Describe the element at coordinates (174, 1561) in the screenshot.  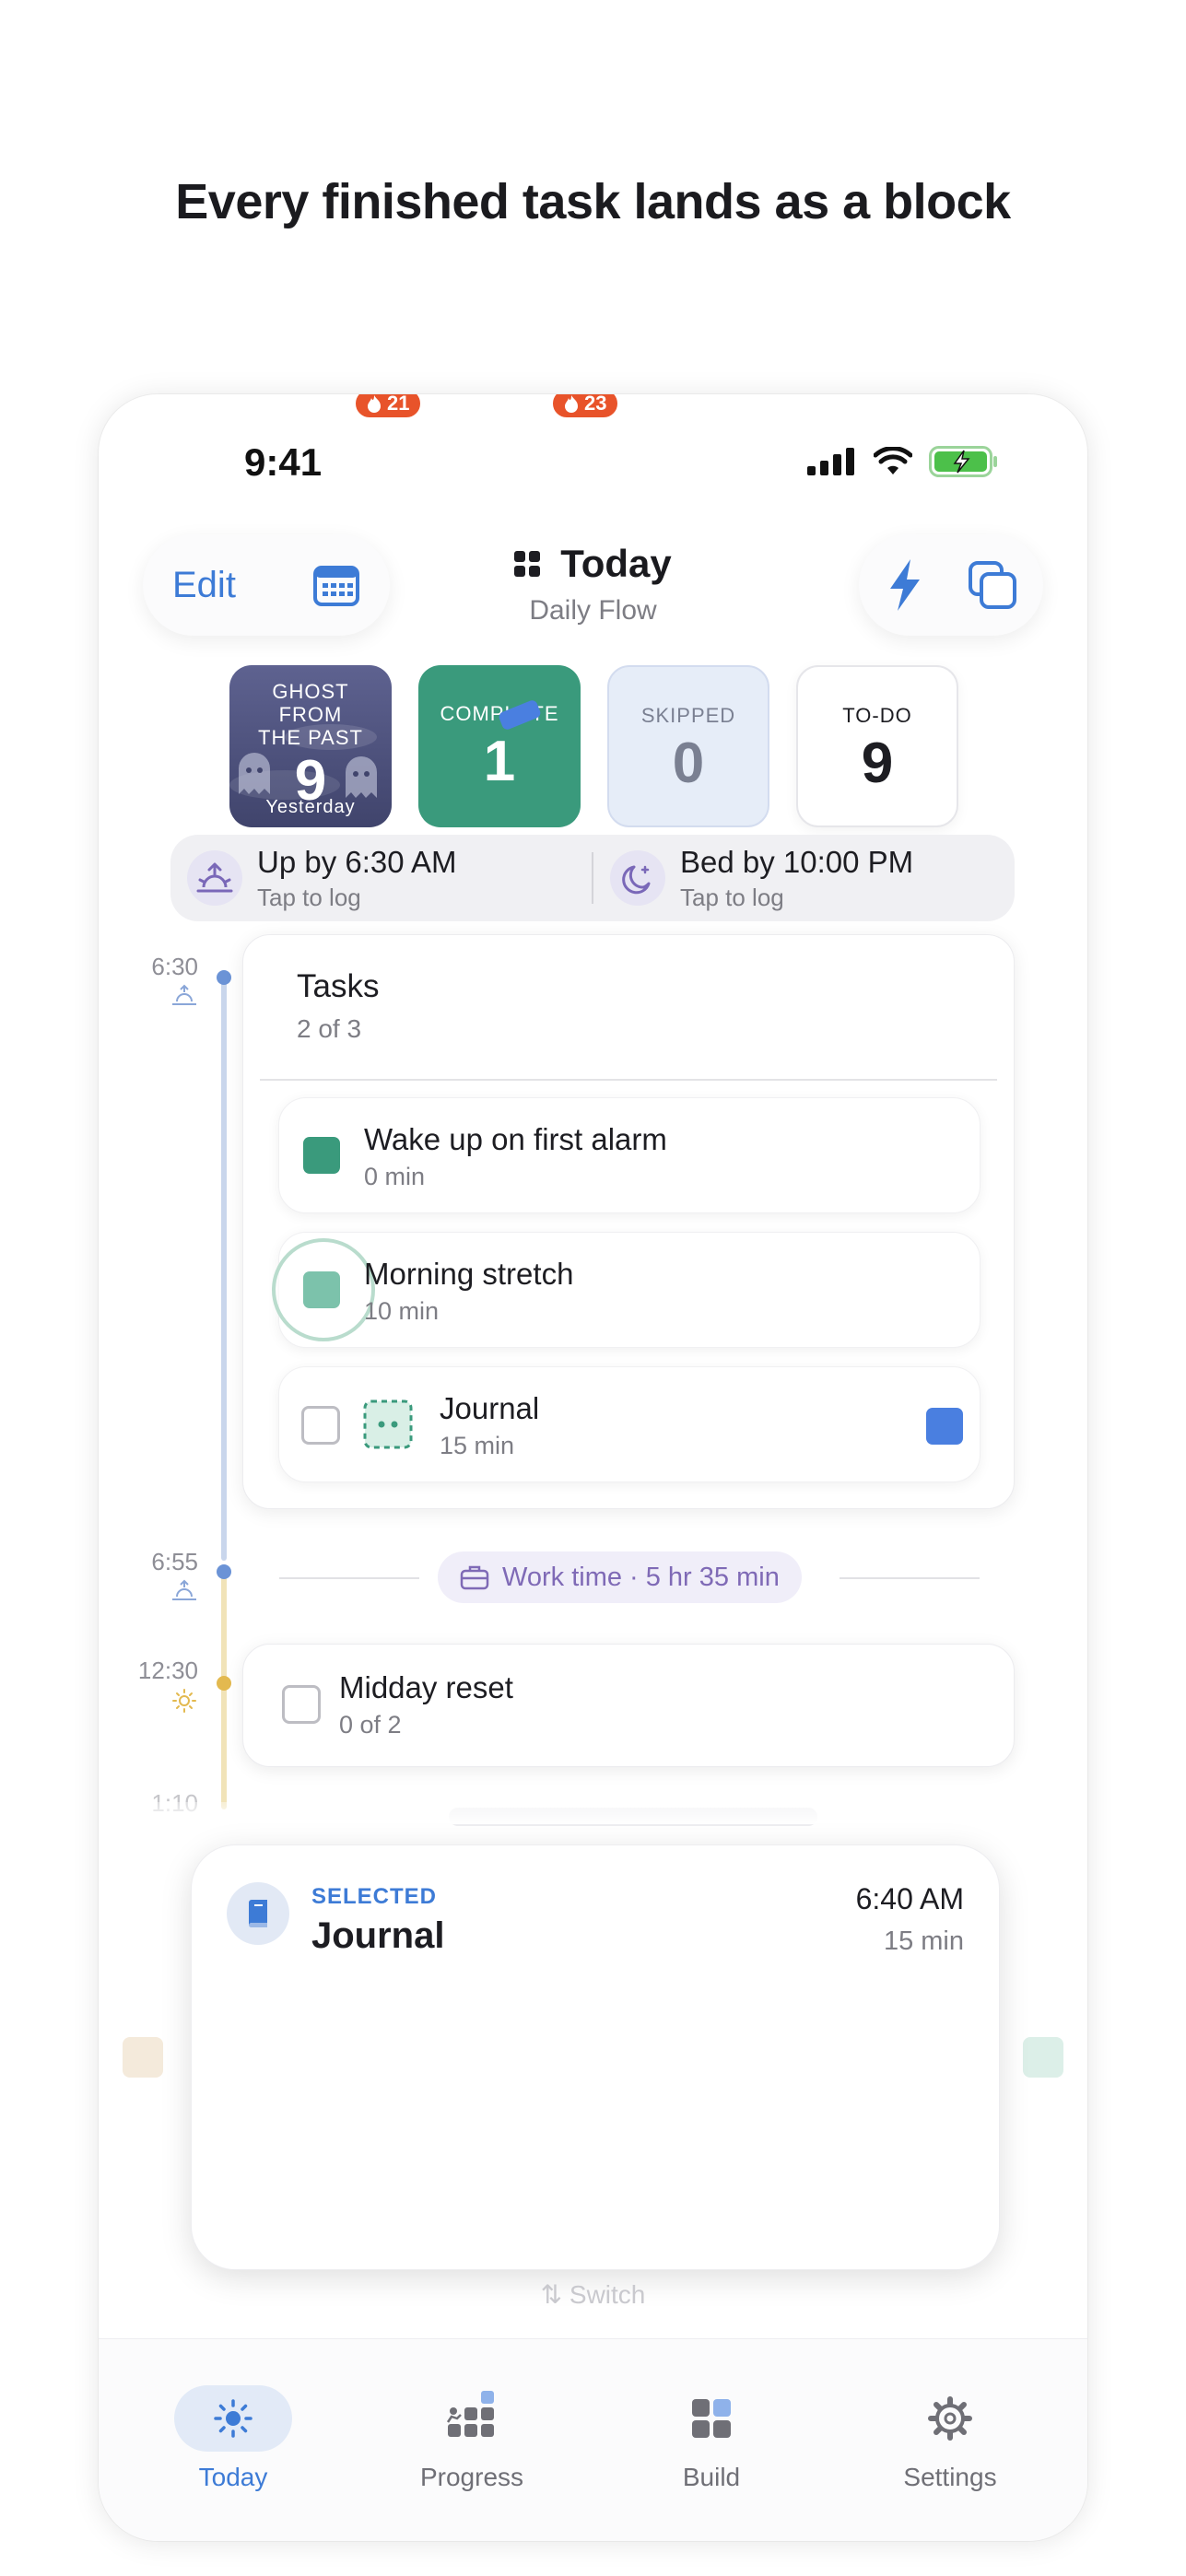
I see `time-label-655: 6:55` at that location.